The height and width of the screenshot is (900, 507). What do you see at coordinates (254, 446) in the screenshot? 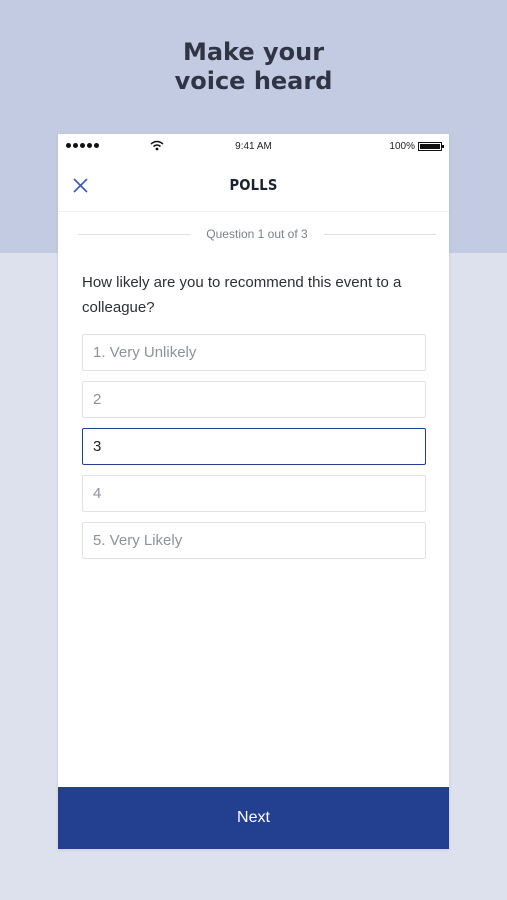
I see `option-3: 3` at bounding box center [254, 446].